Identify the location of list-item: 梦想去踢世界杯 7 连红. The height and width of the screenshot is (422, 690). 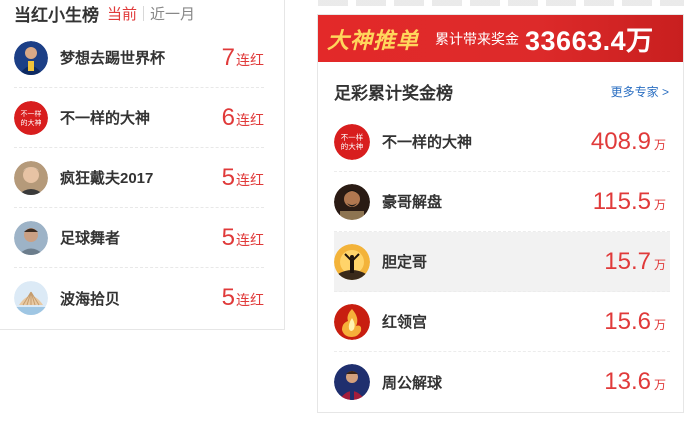
(139, 58).